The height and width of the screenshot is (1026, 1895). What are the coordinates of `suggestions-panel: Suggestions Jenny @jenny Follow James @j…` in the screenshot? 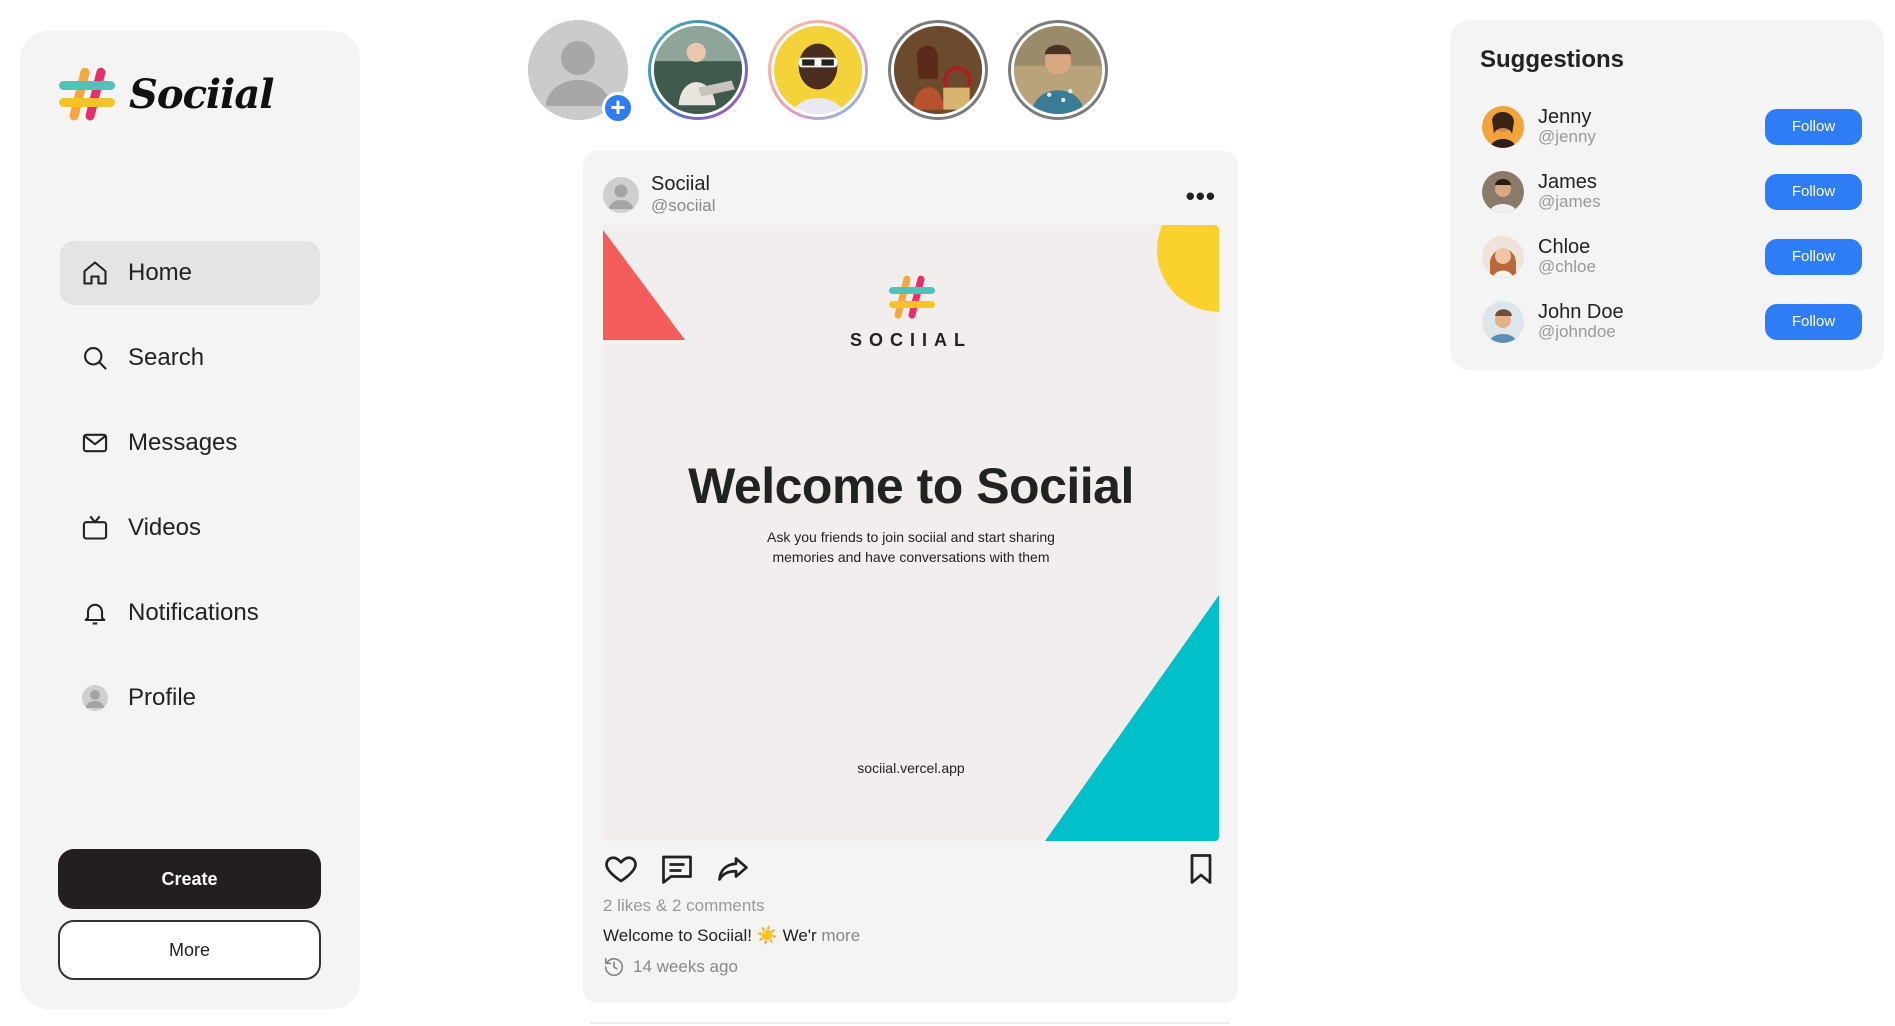 It's located at (1667, 195).